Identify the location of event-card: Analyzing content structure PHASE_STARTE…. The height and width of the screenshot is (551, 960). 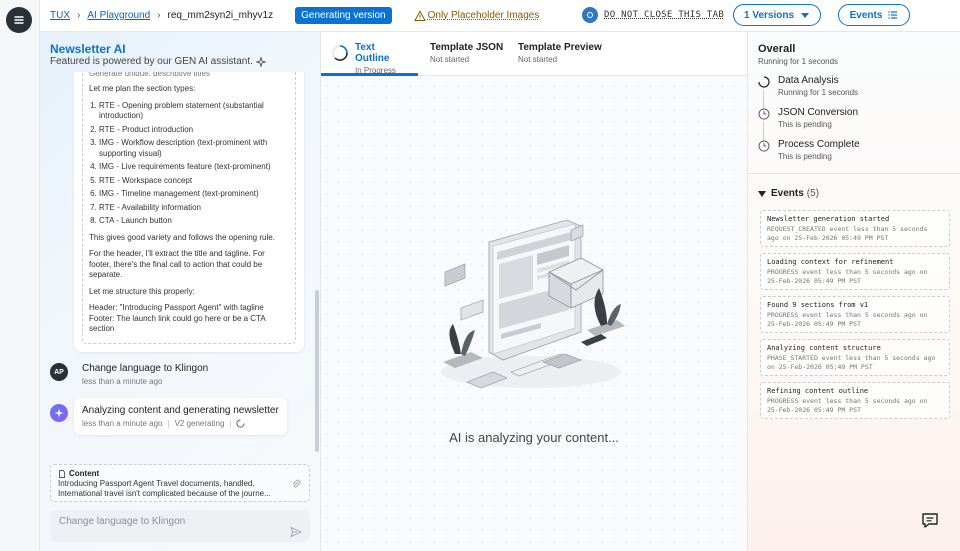
(855, 357).